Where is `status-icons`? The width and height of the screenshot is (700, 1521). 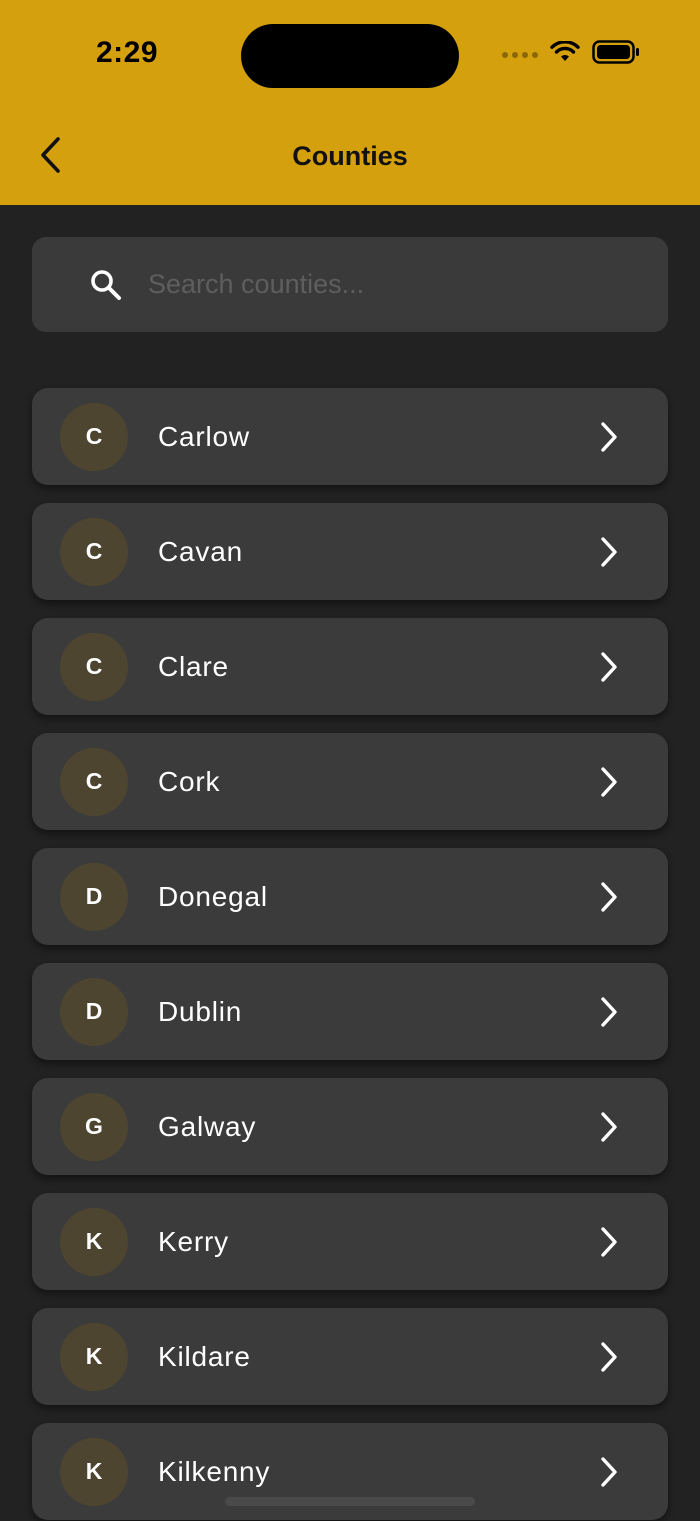 status-icons is located at coordinates (571, 54).